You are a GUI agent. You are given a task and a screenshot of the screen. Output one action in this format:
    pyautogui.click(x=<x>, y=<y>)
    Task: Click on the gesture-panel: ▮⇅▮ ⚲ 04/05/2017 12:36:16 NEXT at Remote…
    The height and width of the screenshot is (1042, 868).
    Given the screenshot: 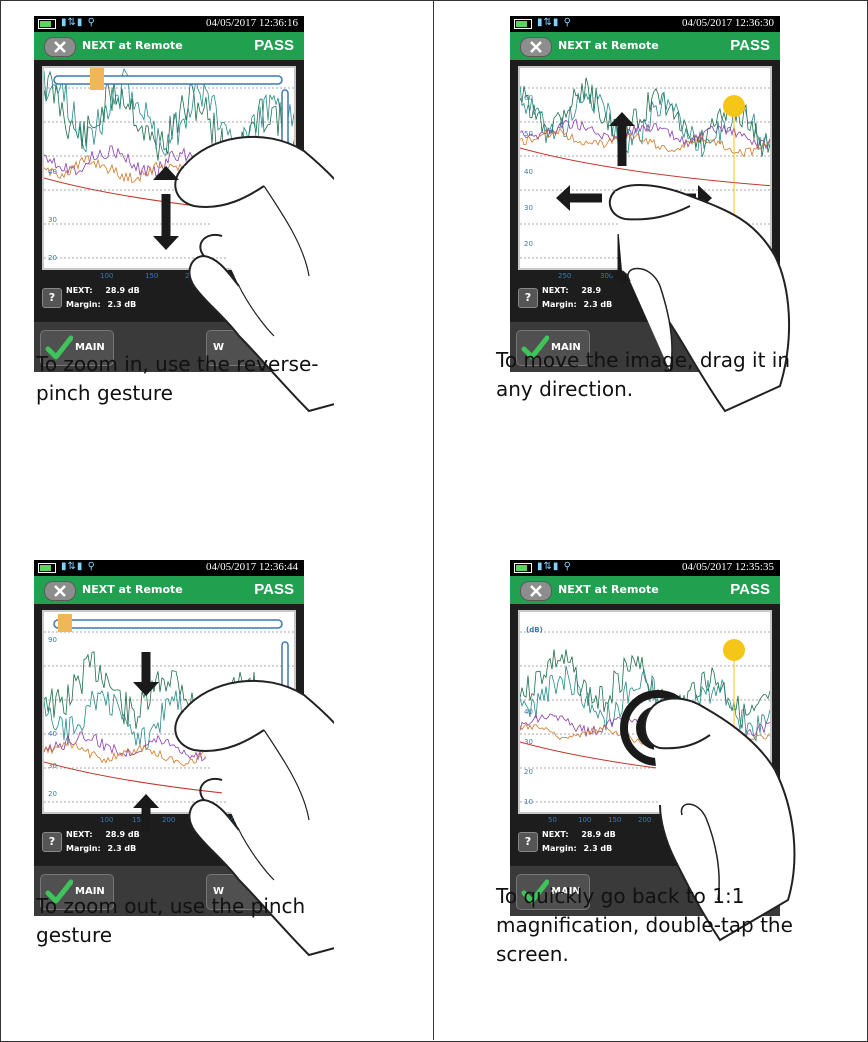 What is the action you would take?
    pyautogui.click(x=184, y=214)
    